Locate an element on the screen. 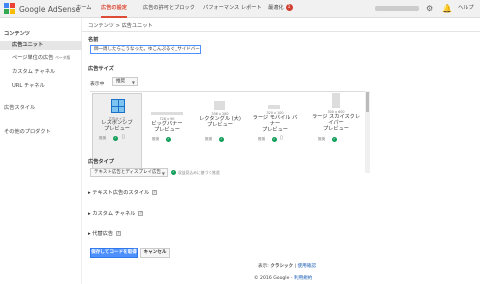  cancel-button: キャンセル is located at coordinates (155, 253).